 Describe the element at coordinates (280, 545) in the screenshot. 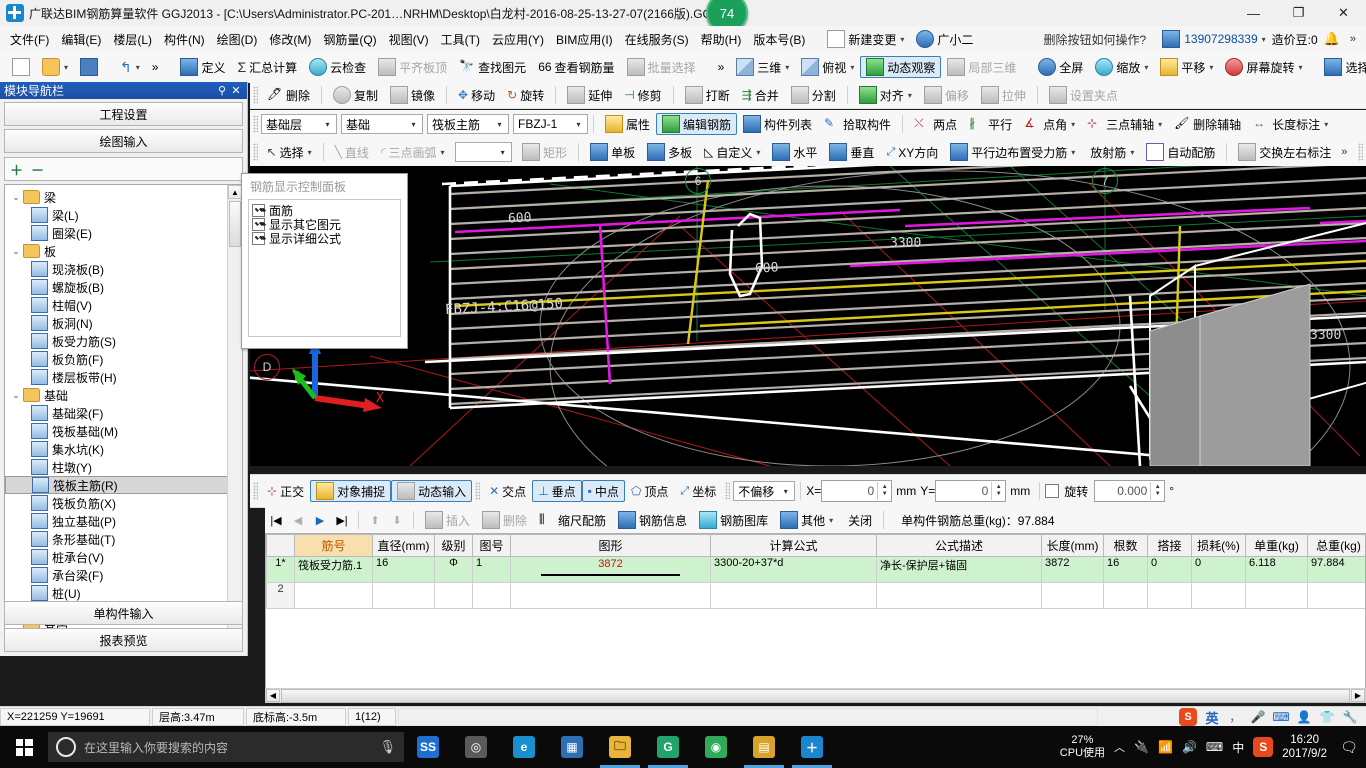

I see `th-rowno` at that location.